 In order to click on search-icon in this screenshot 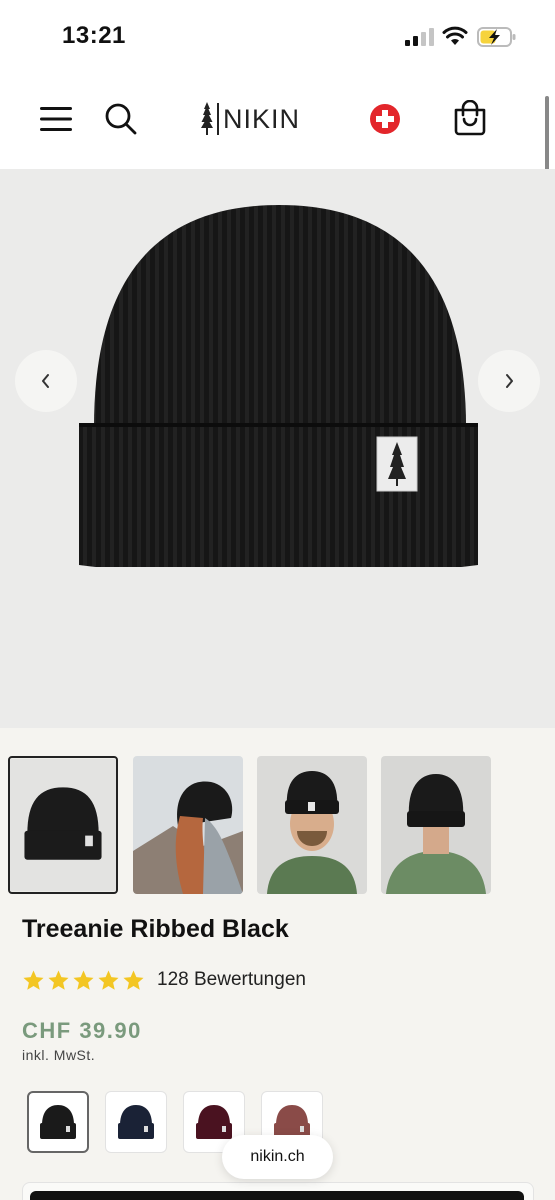, I will do `click(121, 119)`.